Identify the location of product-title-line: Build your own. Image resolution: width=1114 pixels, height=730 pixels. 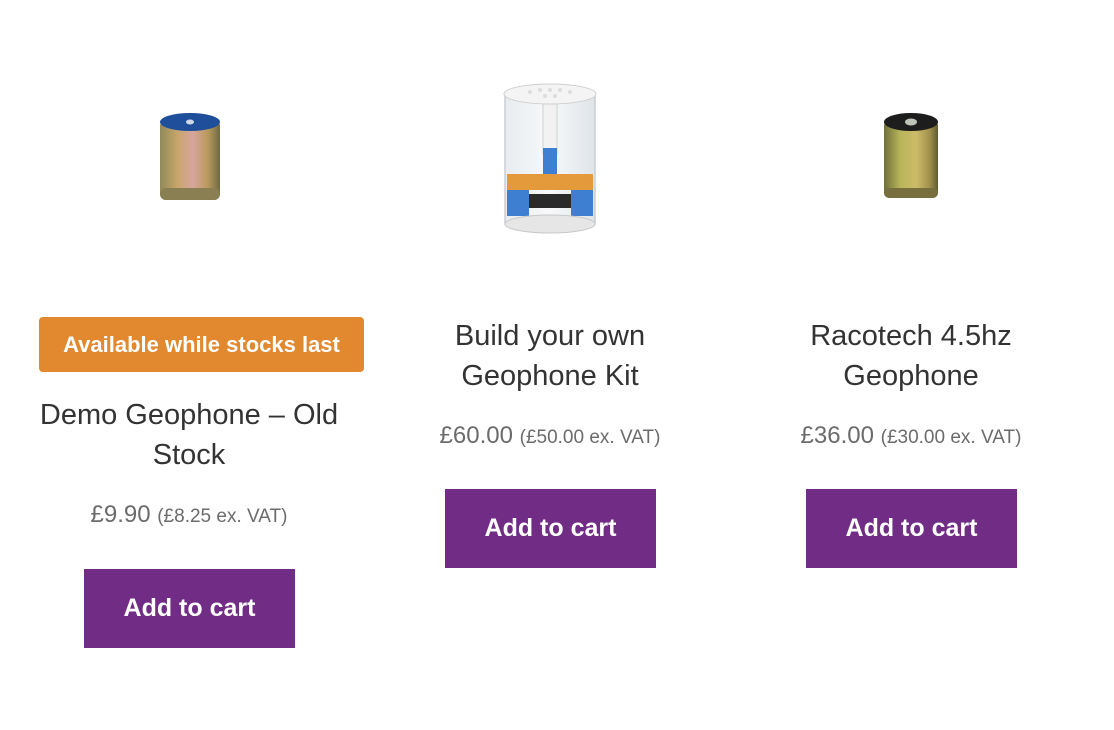
(550, 336).